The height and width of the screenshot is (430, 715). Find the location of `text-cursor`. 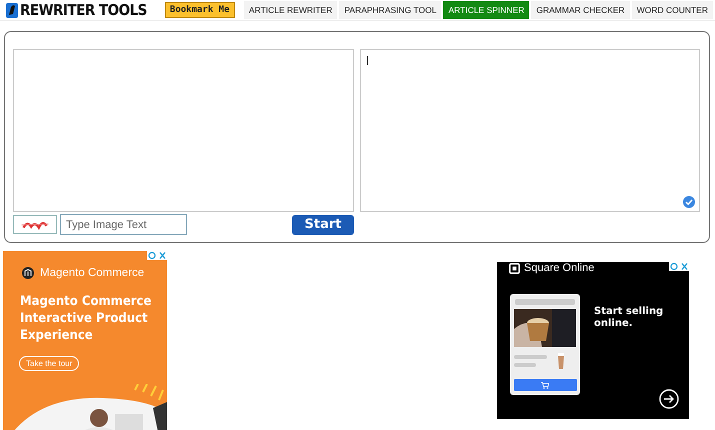

text-cursor is located at coordinates (367, 60).